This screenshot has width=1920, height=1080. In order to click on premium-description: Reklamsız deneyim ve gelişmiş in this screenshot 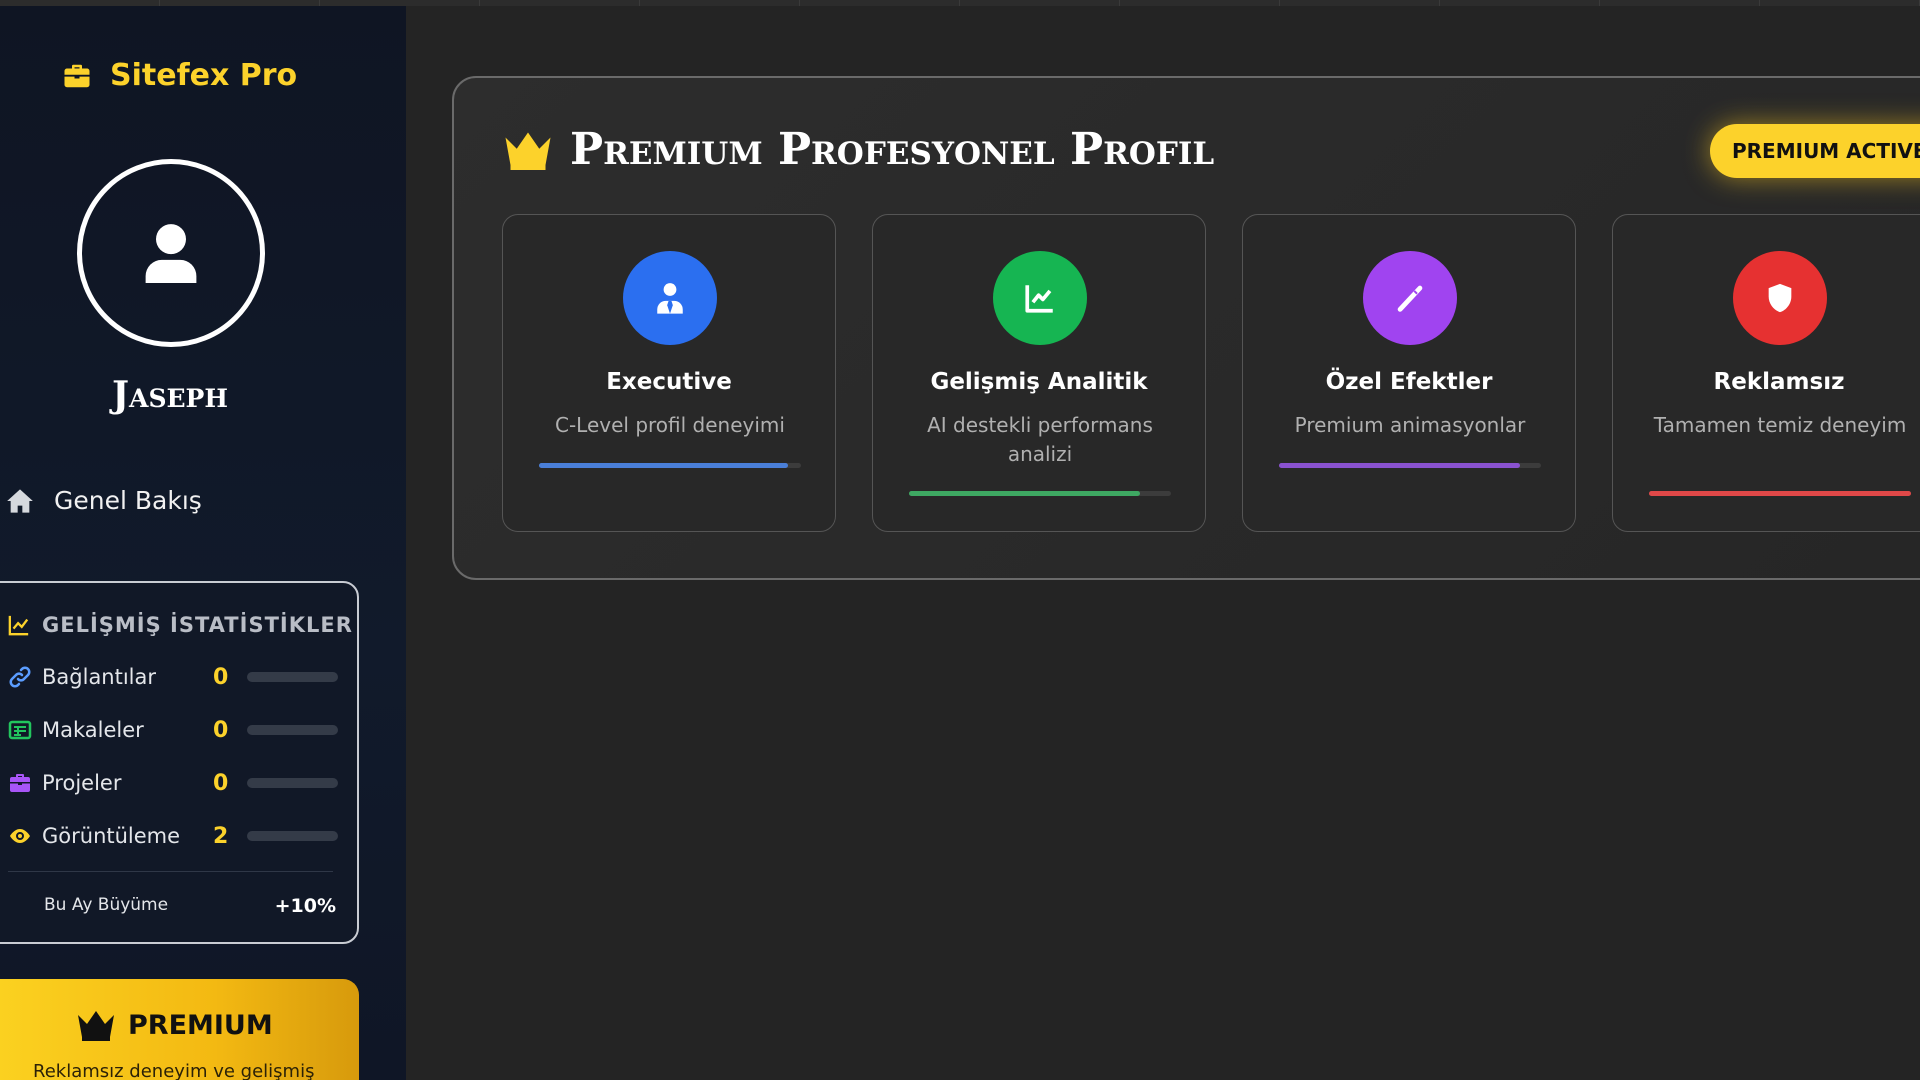, I will do `click(174, 1070)`.